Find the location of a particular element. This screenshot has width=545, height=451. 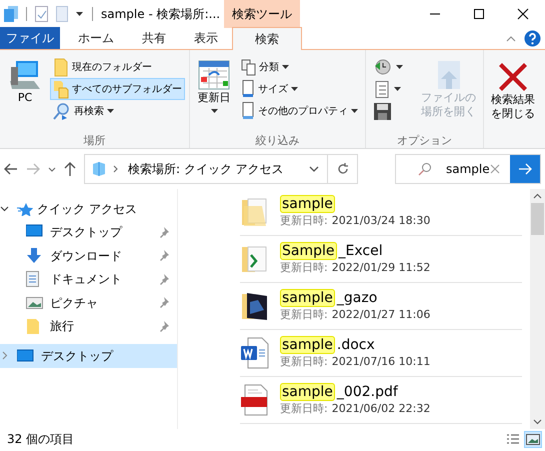

group-label: 絞り込み is located at coordinates (277, 141).